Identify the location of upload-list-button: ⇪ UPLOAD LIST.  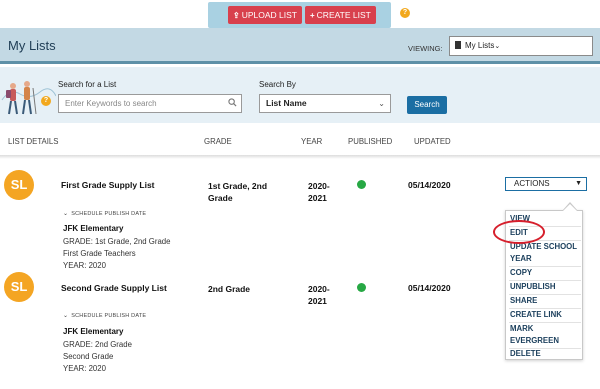
(265, 15).